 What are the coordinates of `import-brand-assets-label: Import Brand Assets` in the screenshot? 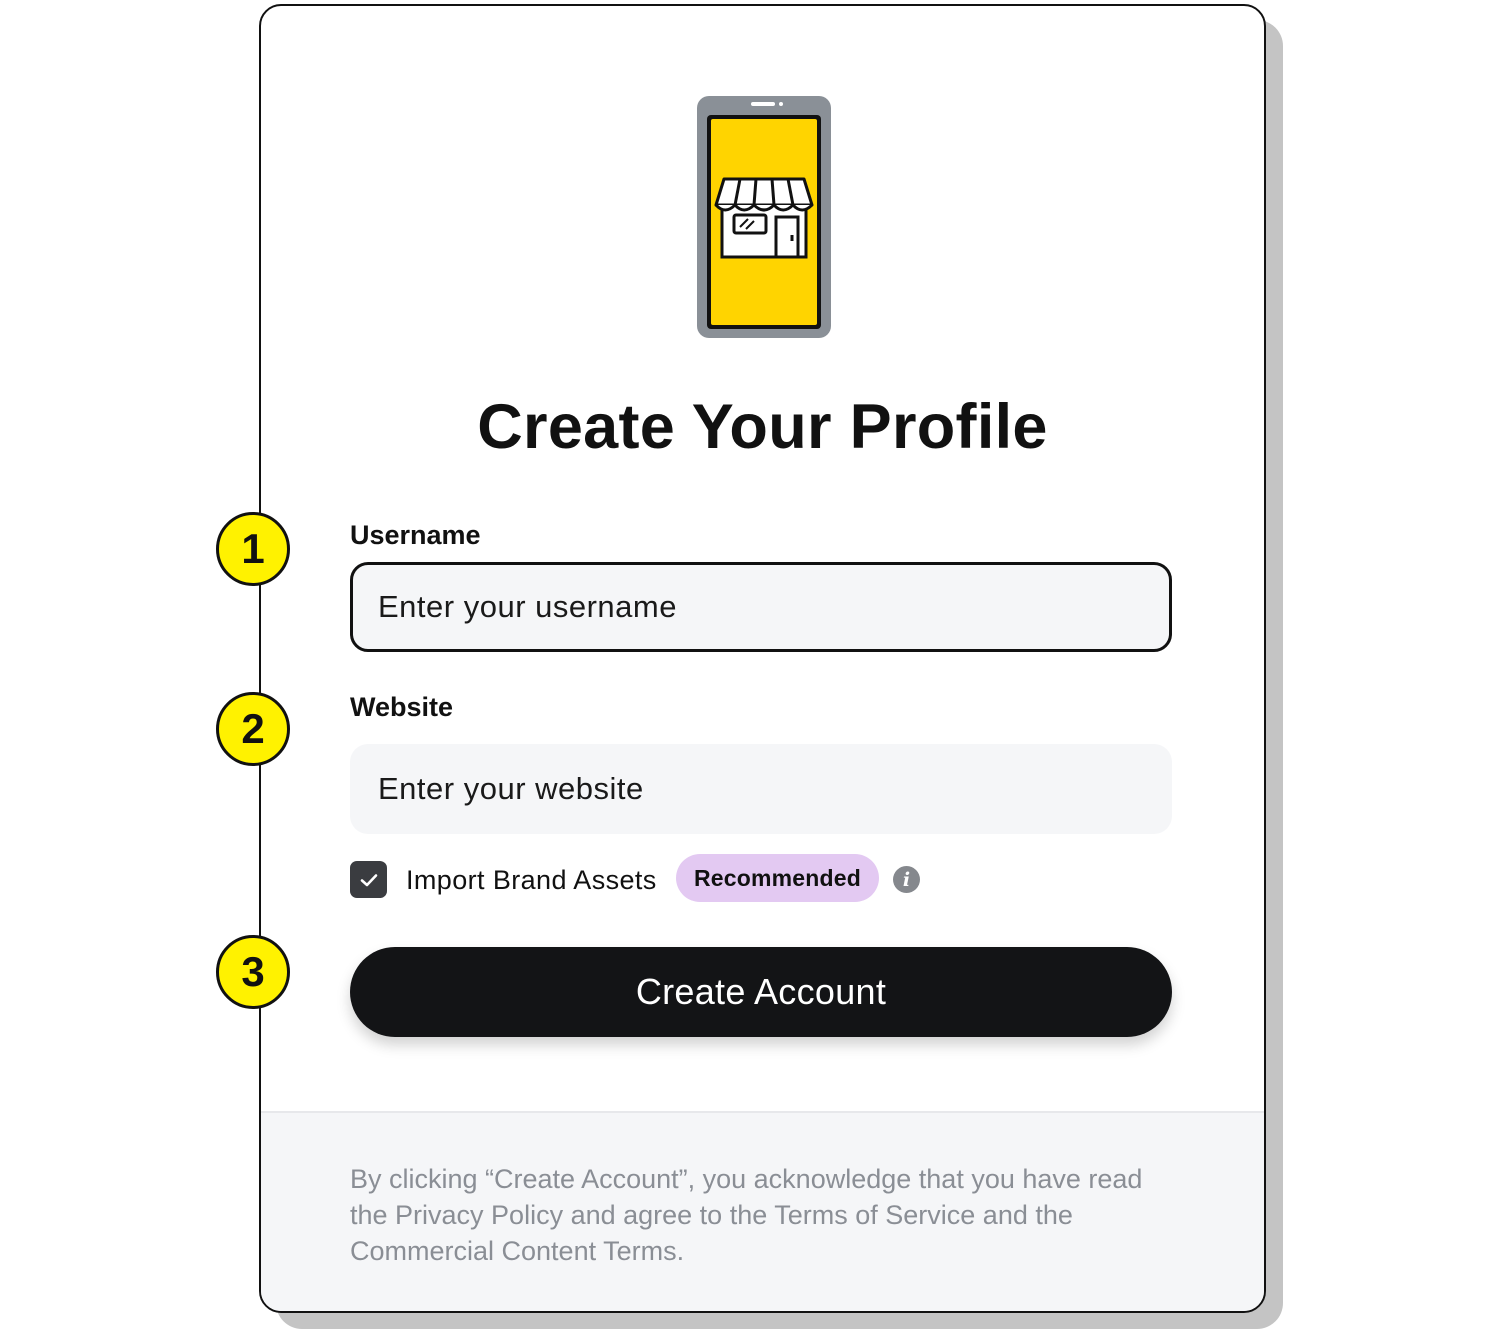 It's located at (531, 880).